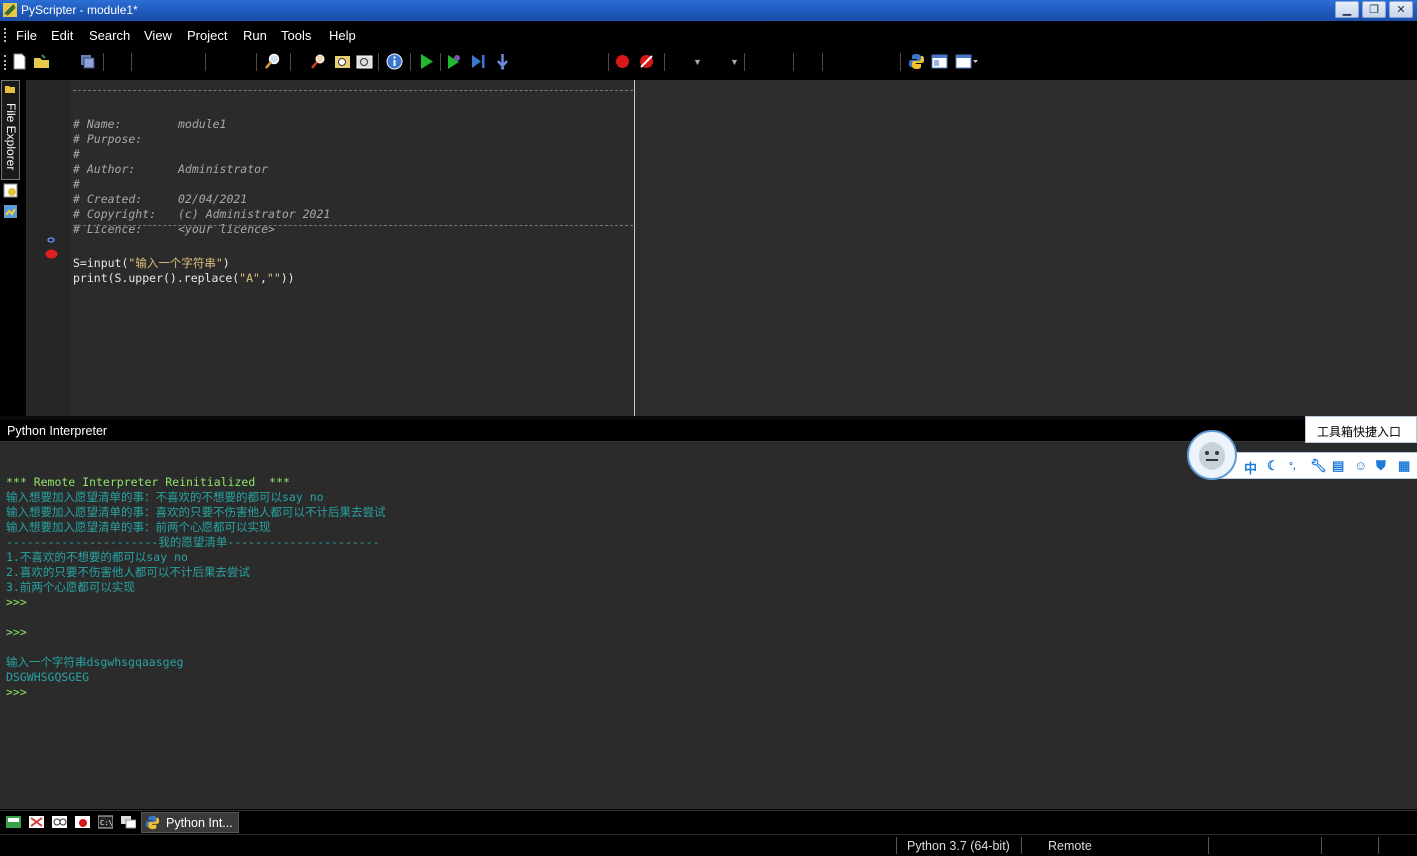 This screenshot has height=856, width=1417. I want to click on file-explorer-label: File Explorer, so click(11, 137).